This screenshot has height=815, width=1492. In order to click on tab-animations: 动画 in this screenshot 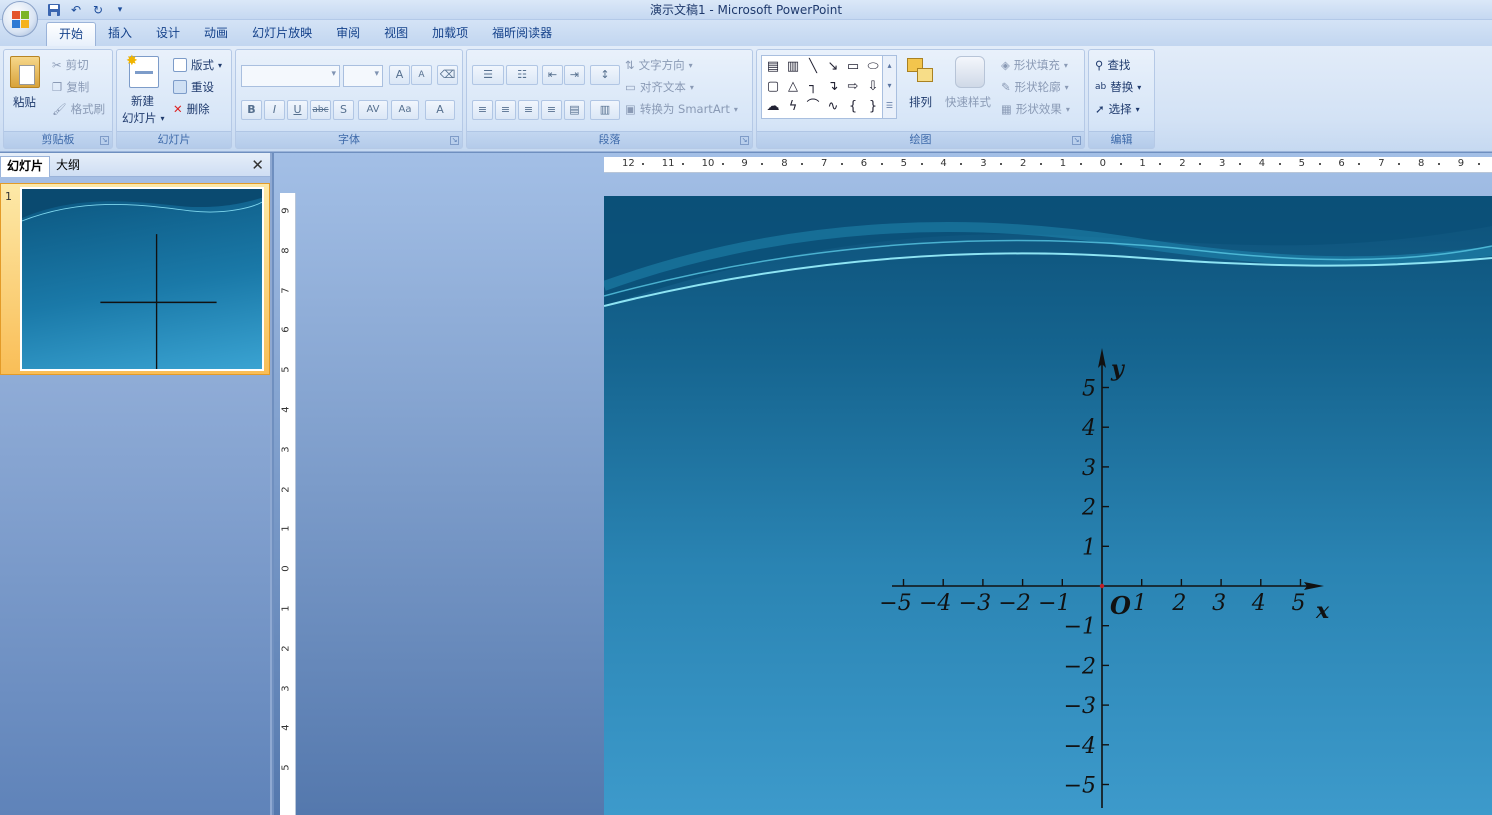, I will do `click(216, 34)`.